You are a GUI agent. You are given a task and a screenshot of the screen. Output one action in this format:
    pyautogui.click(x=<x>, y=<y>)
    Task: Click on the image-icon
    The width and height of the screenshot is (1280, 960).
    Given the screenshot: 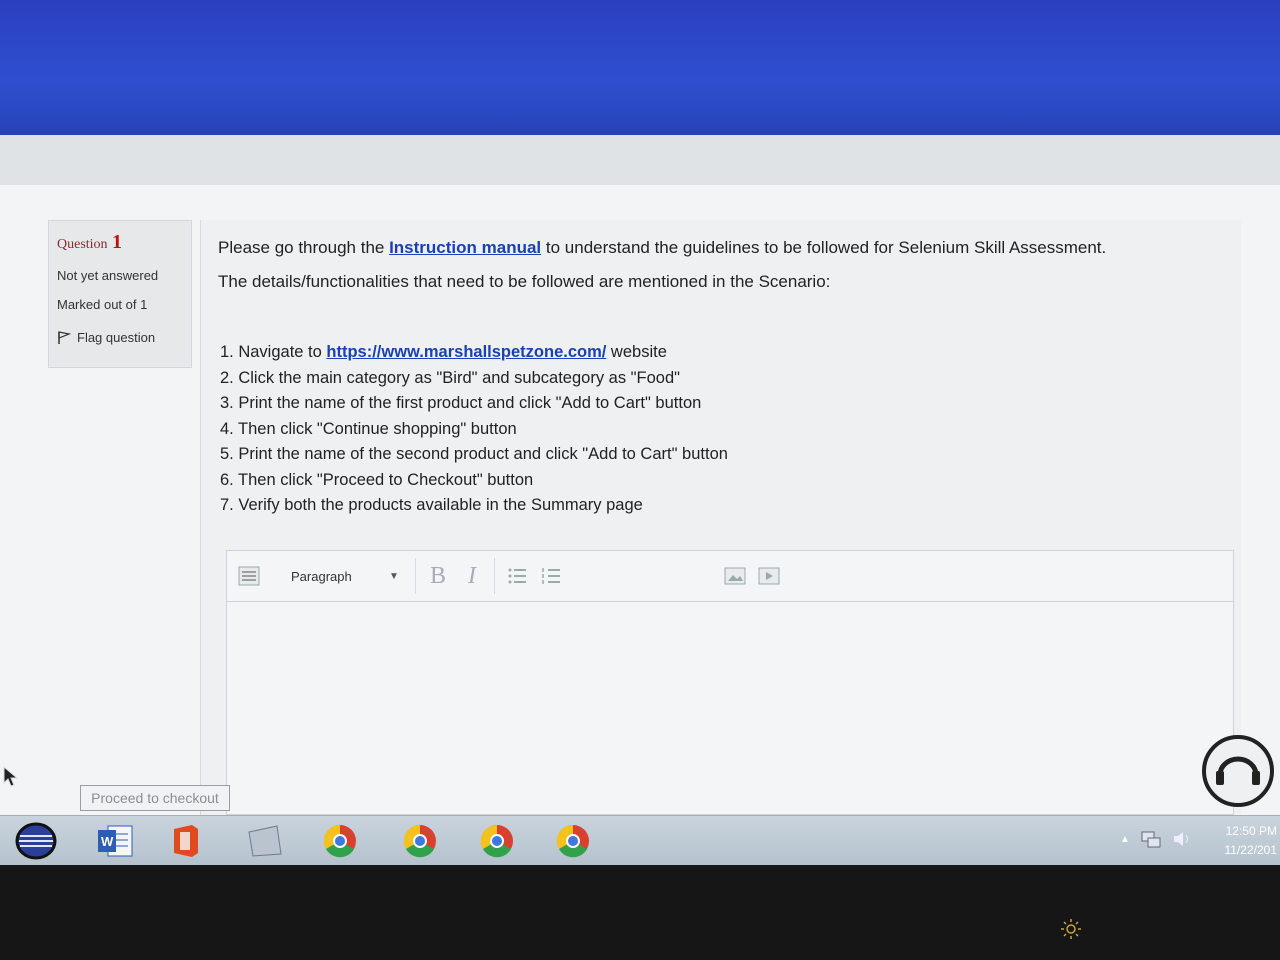 What is the action you would take?
    pyautogui.click(x=735, y=576)
    